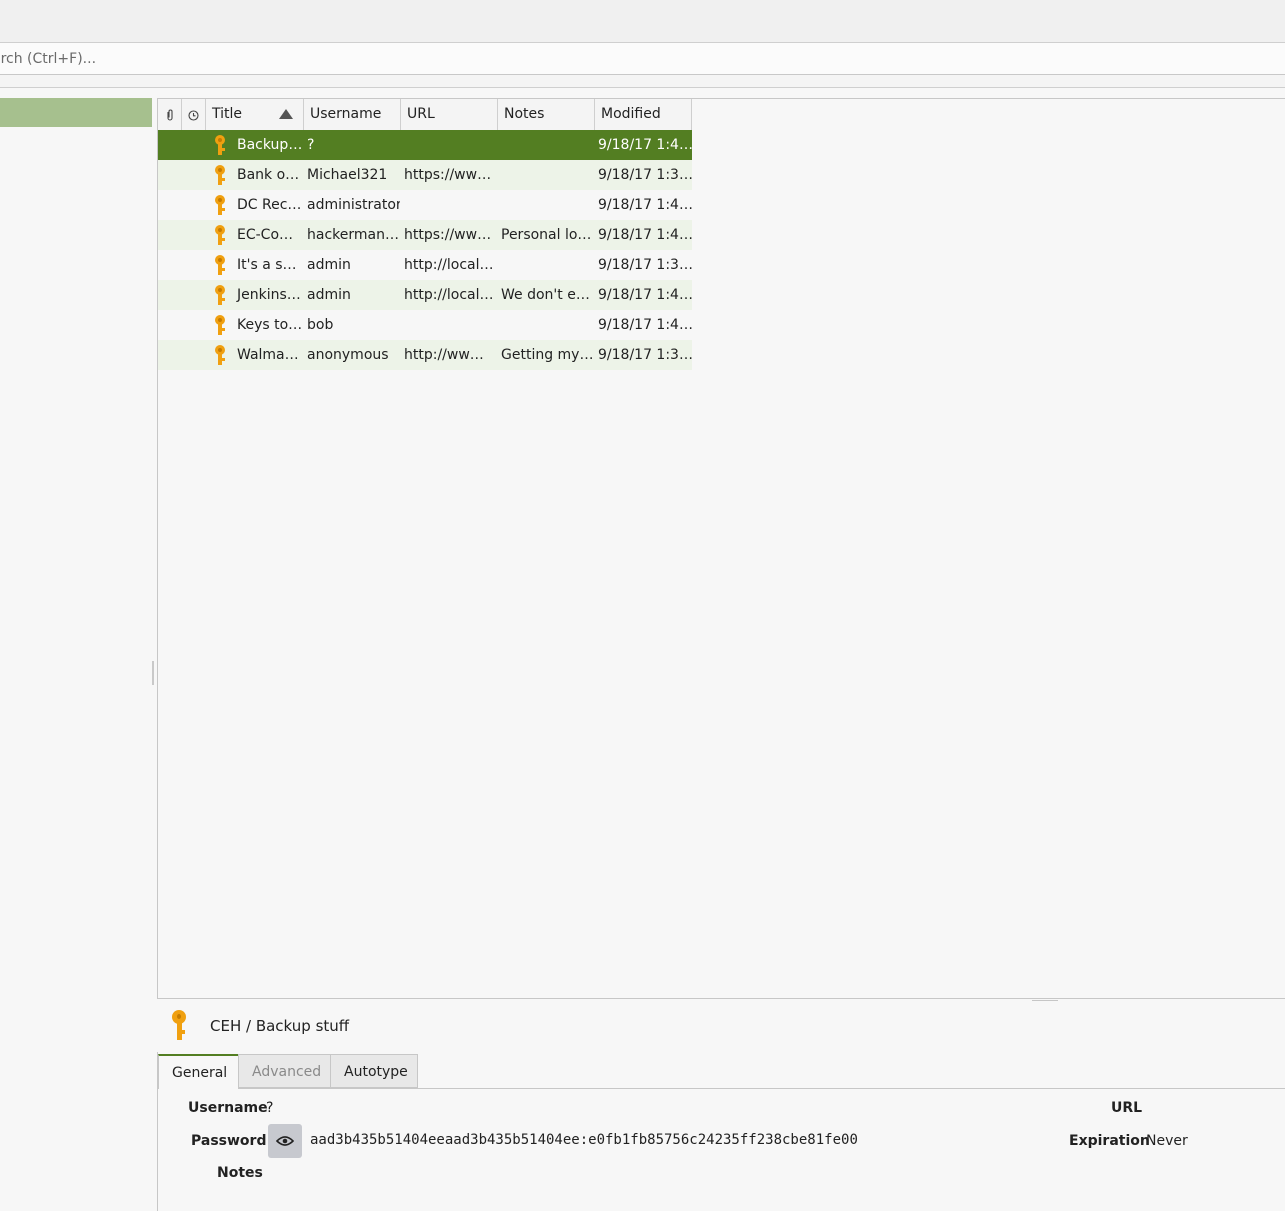 The height and width of the screenshot is (1211, 1285). What do you see at coordinates (642, 21) in the screenshot?
I see `toolbar` at bounding box center [642, 21].